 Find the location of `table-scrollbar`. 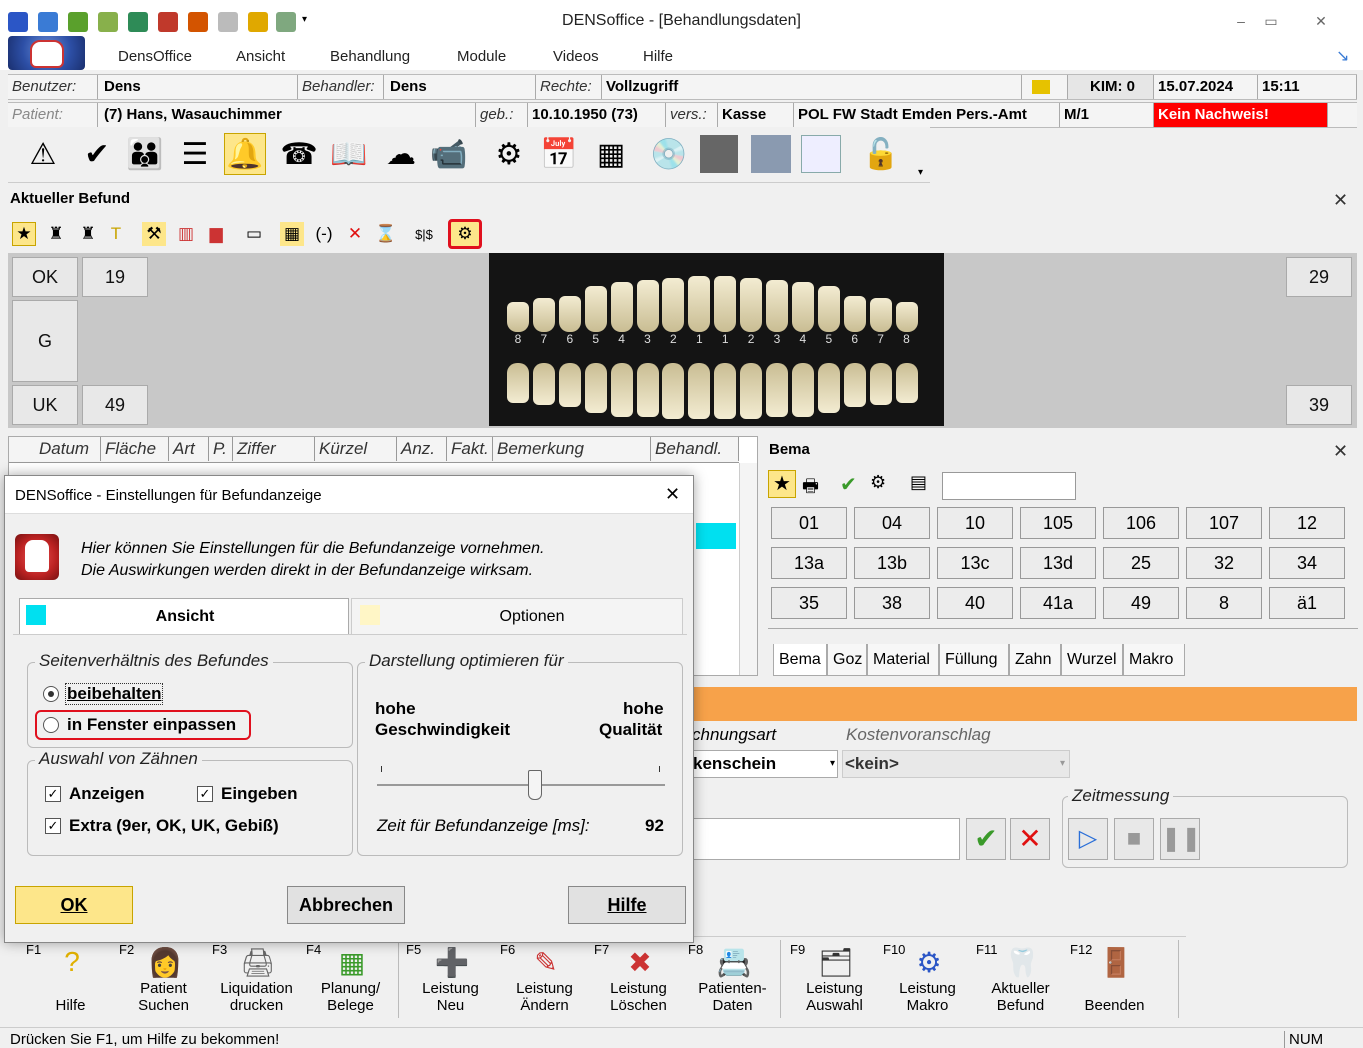

table-scrollbar is located at coordinates (748, 569).